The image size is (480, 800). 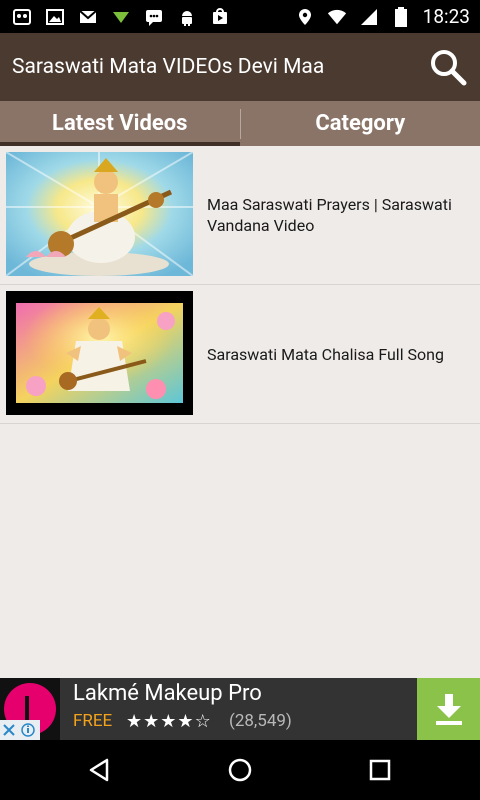 I want to click on ad-banner: Lakmé Makeup Pro FREE ★ ★ ★ ★ ☆ (28,549), so click(x=240, y=709).